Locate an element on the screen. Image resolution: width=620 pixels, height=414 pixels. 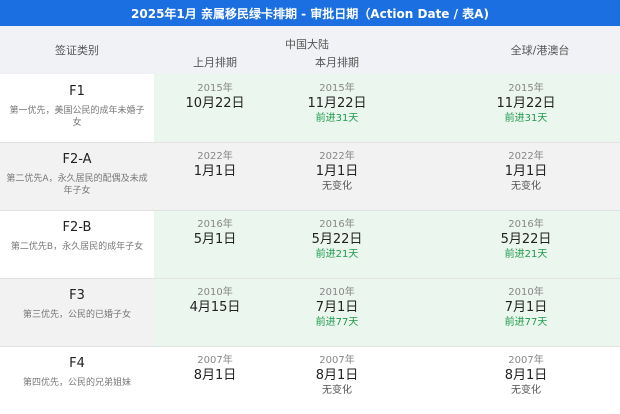
current-date-cell: 2022年 1月1日 无变化 is located at coordinates (337, 172).